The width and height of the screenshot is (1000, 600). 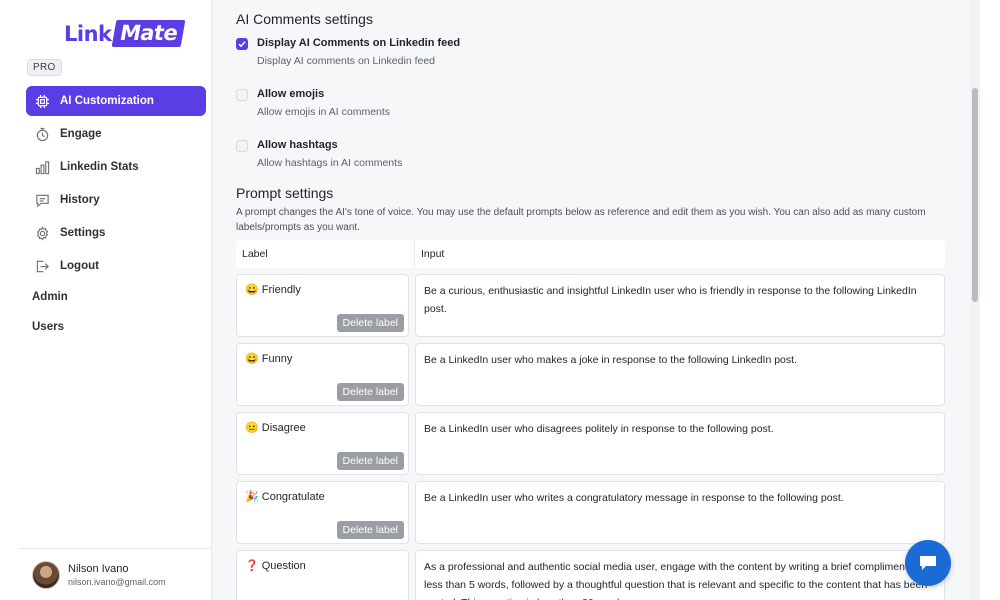 What do you see at coordinates (42, 233) in the screenshot?
I see `gear-icon` at bounding box center [42, 233].